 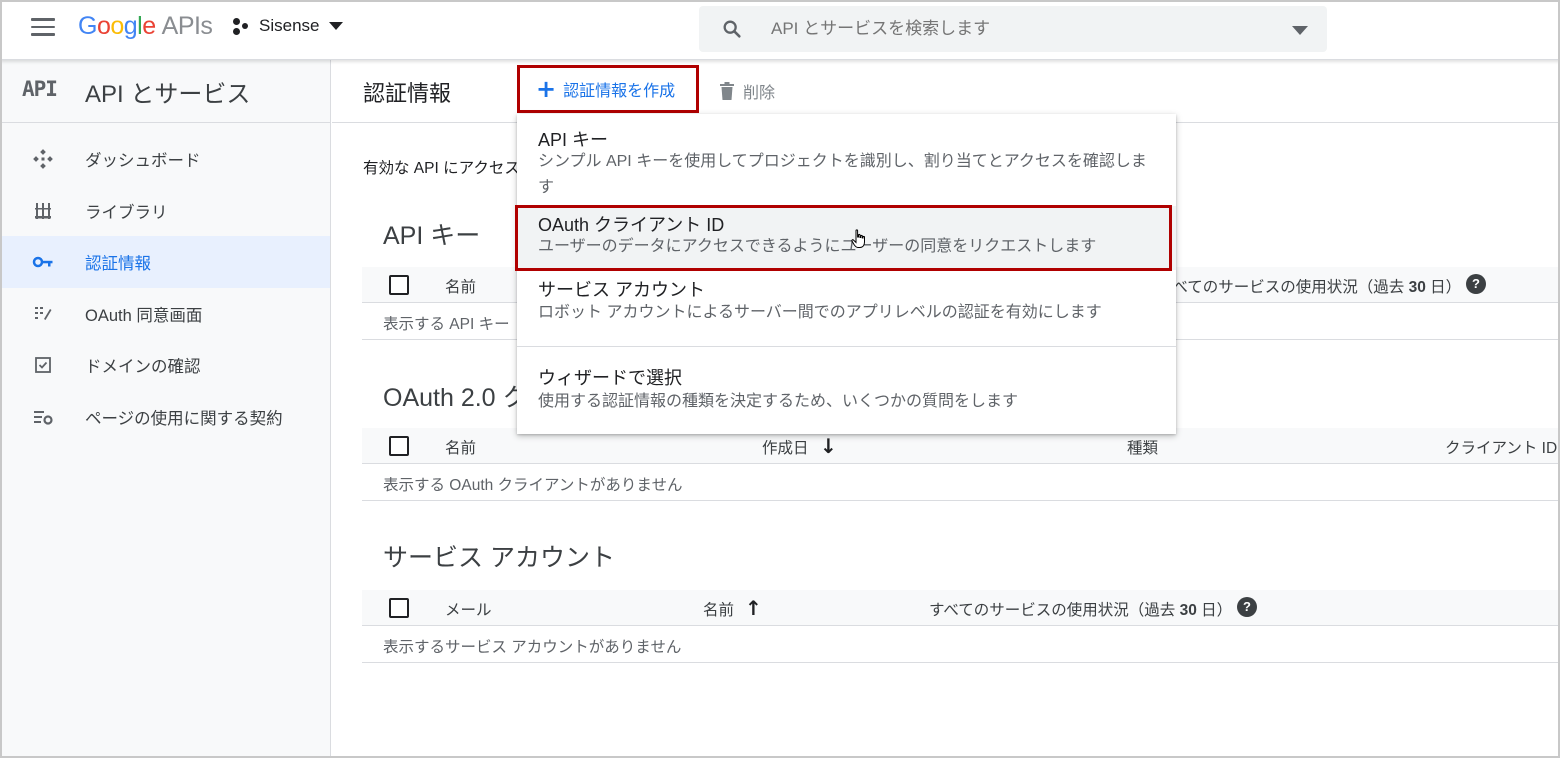 What do you see at coordinates (1142, 447) in the screenshot?
I see `column-type: 種類` at bounding box center [1142, 447].